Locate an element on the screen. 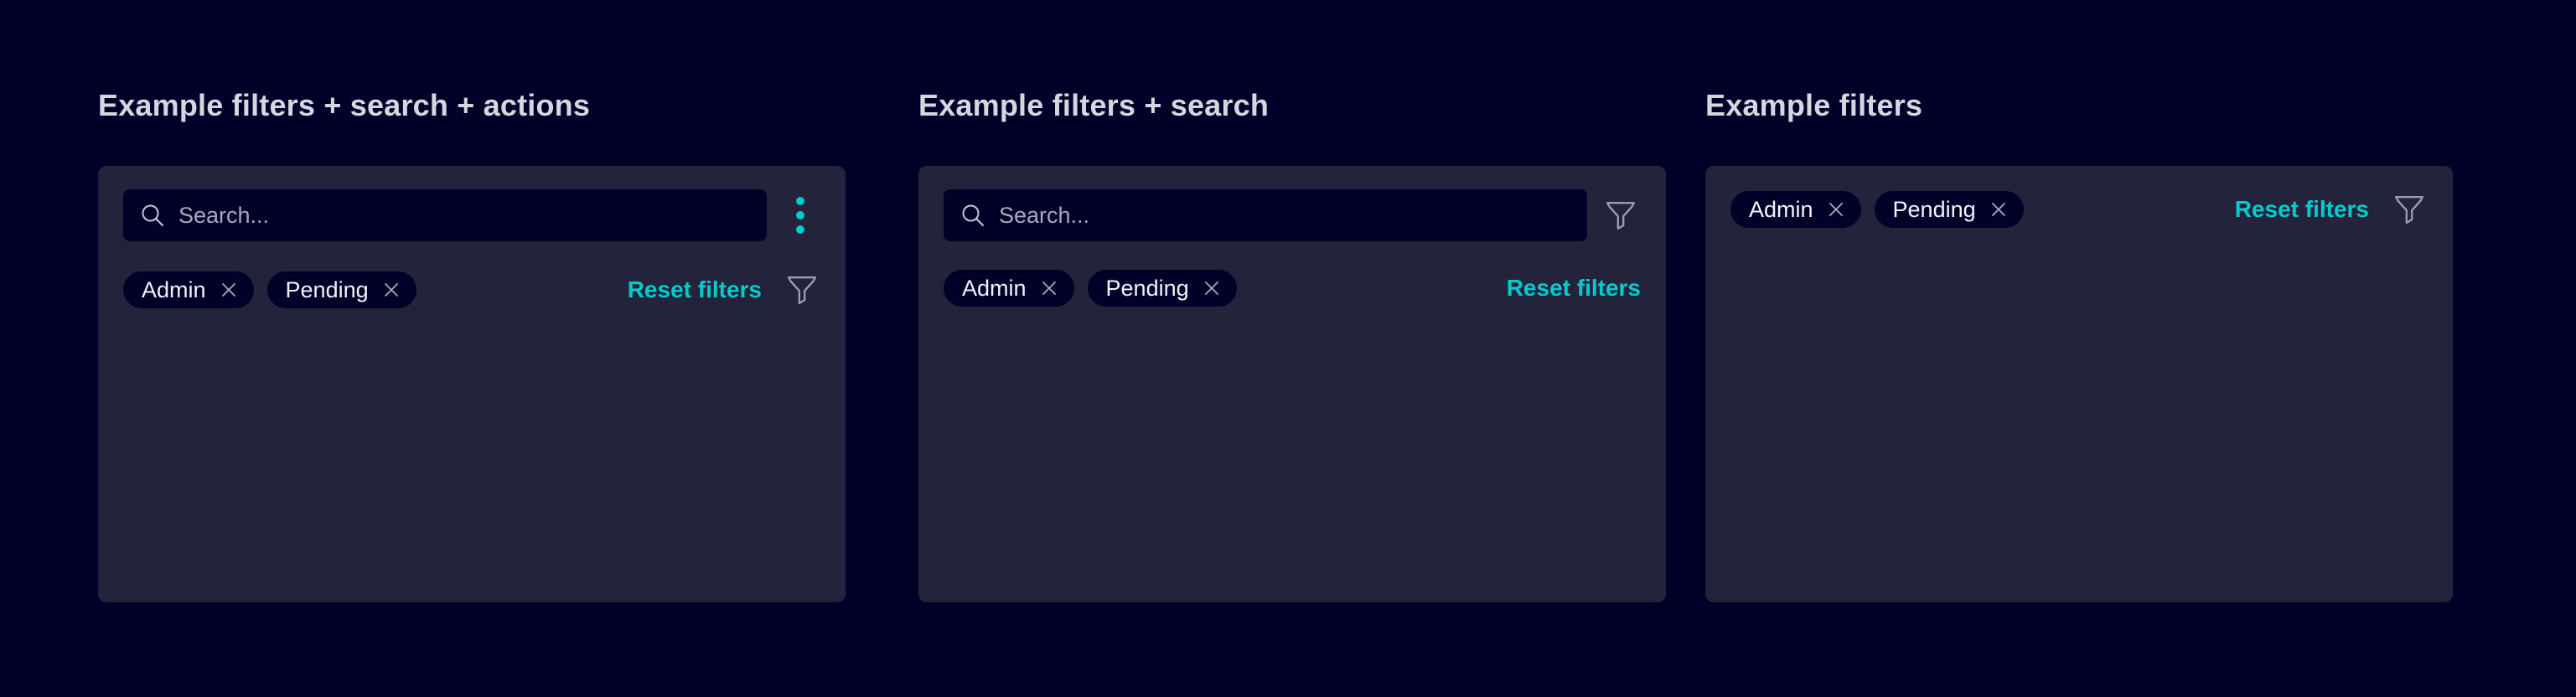  panel-title: Example filters + search is located at coordinates (1094, 105).